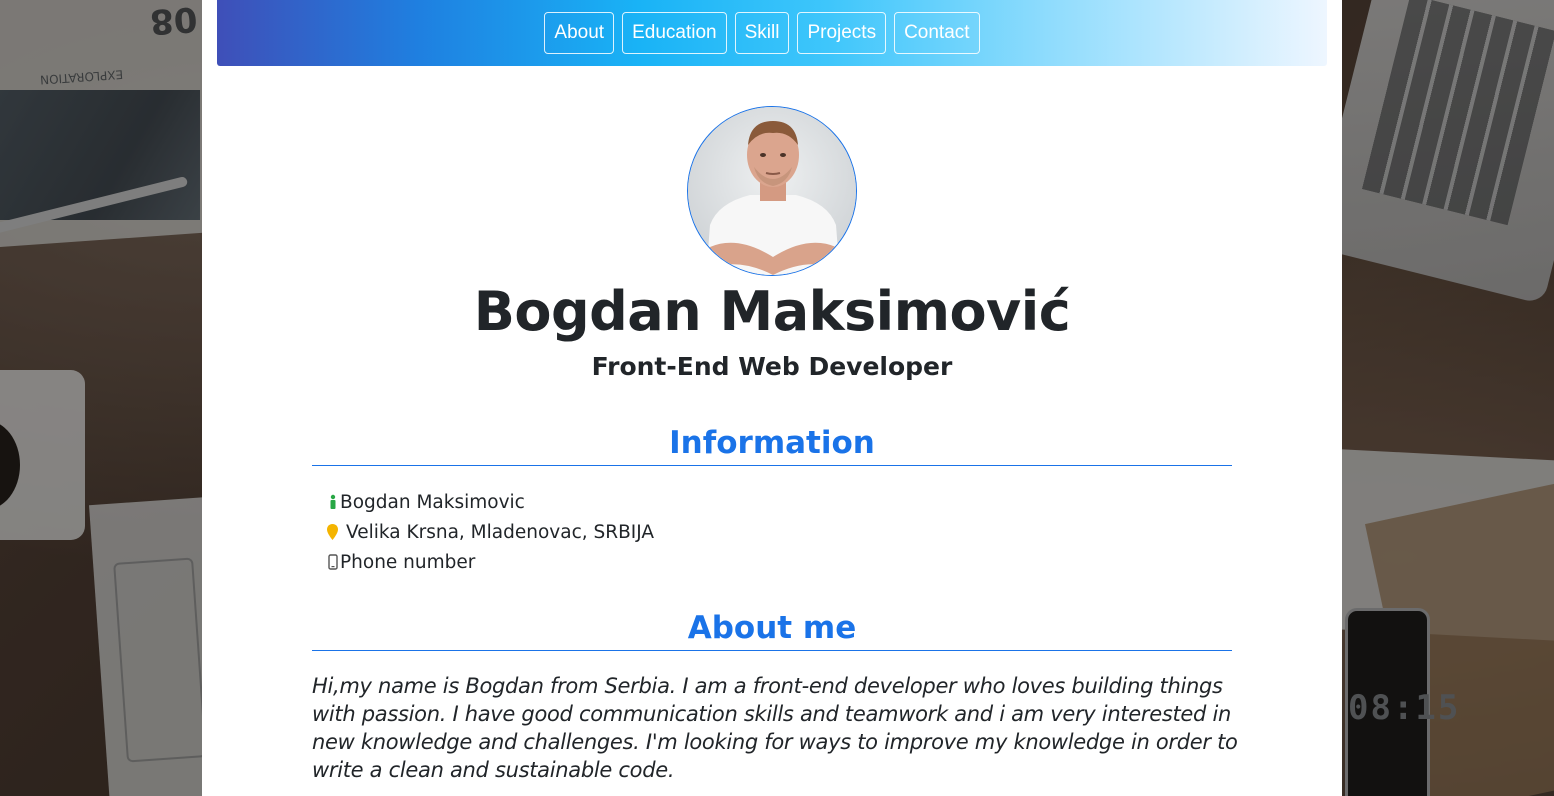 This screenshot has width=1554, height=796. Describe the element at coordinates (772, 311) in the screenshot. I see `profile-name: Bogdan Maksimović` at that location.